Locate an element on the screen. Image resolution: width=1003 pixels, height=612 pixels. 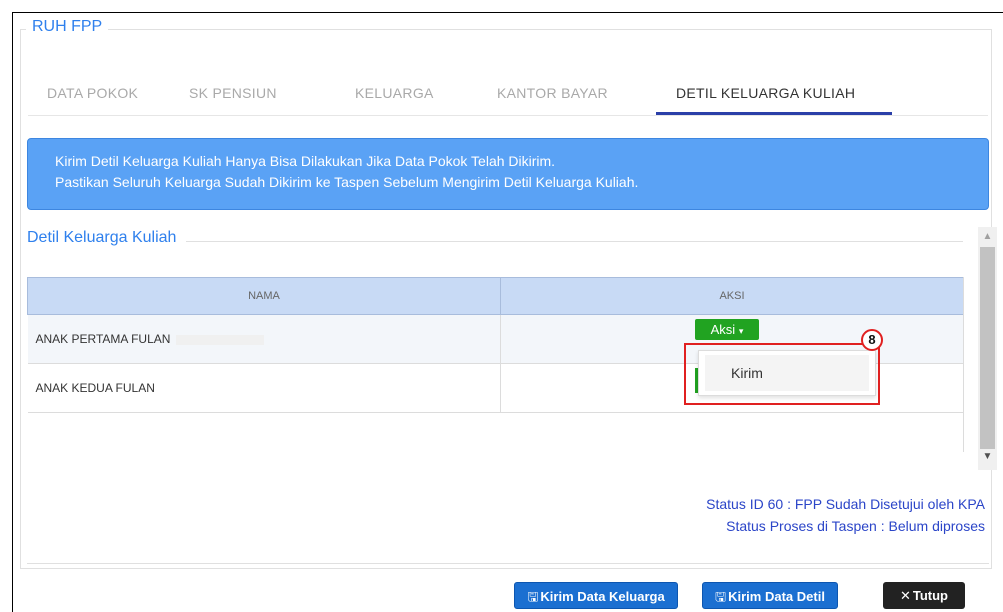
section-title: Detil Keluarga Kuliah is located at coordinates (107, 238).